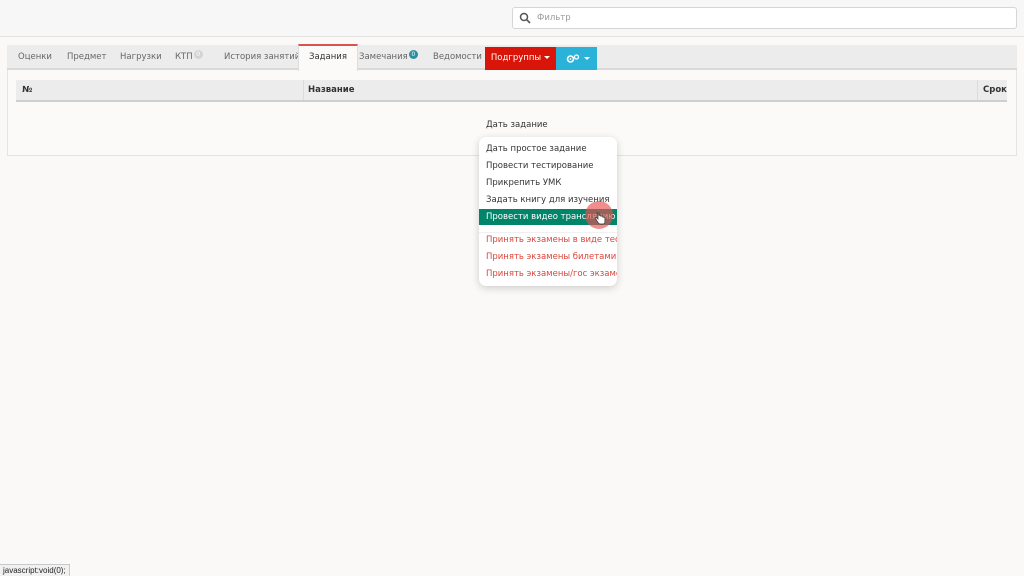 Image resolution: width=1024 pixels, height=576 pixels. What do you see at coordinates (27, 90) in the screenshot?
I see `column-number: №` at bounding box center [27, 90].